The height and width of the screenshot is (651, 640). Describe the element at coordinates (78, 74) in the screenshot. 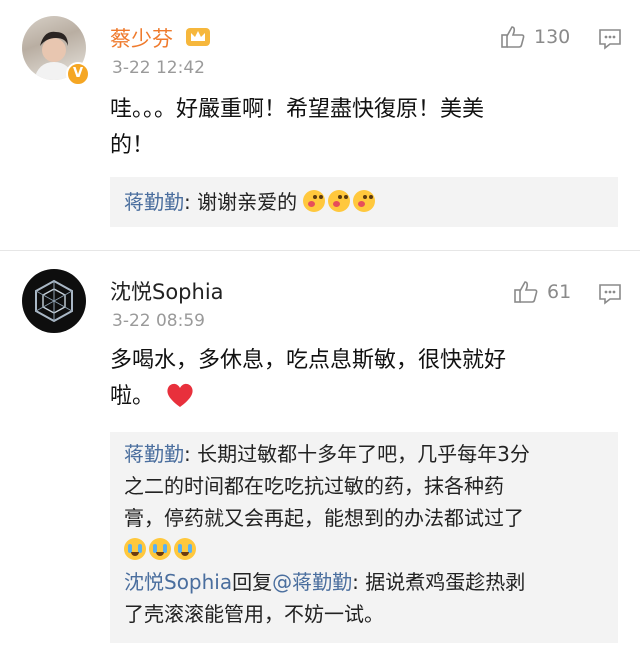

I see `verified-icon: V` at that location.